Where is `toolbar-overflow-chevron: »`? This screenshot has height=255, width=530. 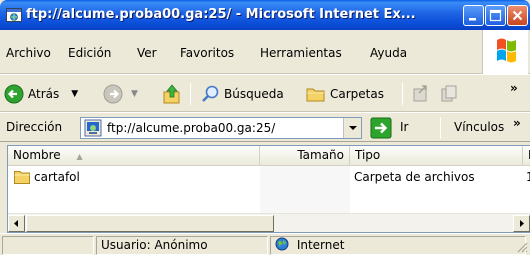 toolbar-overflow-chevron: » is located at coordinates (514, 88).